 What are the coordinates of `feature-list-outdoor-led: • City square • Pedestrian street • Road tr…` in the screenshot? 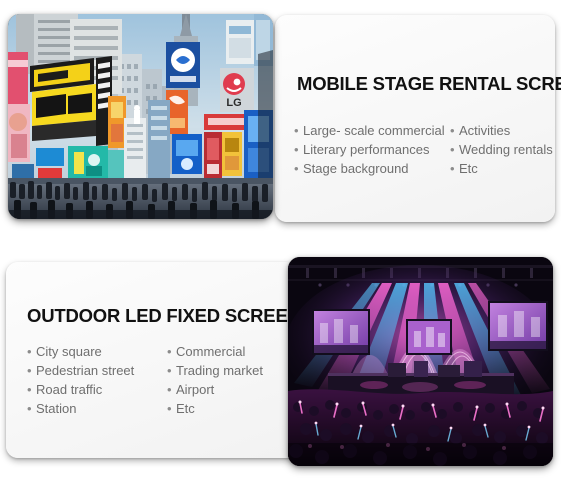 It's located at (145, 380).